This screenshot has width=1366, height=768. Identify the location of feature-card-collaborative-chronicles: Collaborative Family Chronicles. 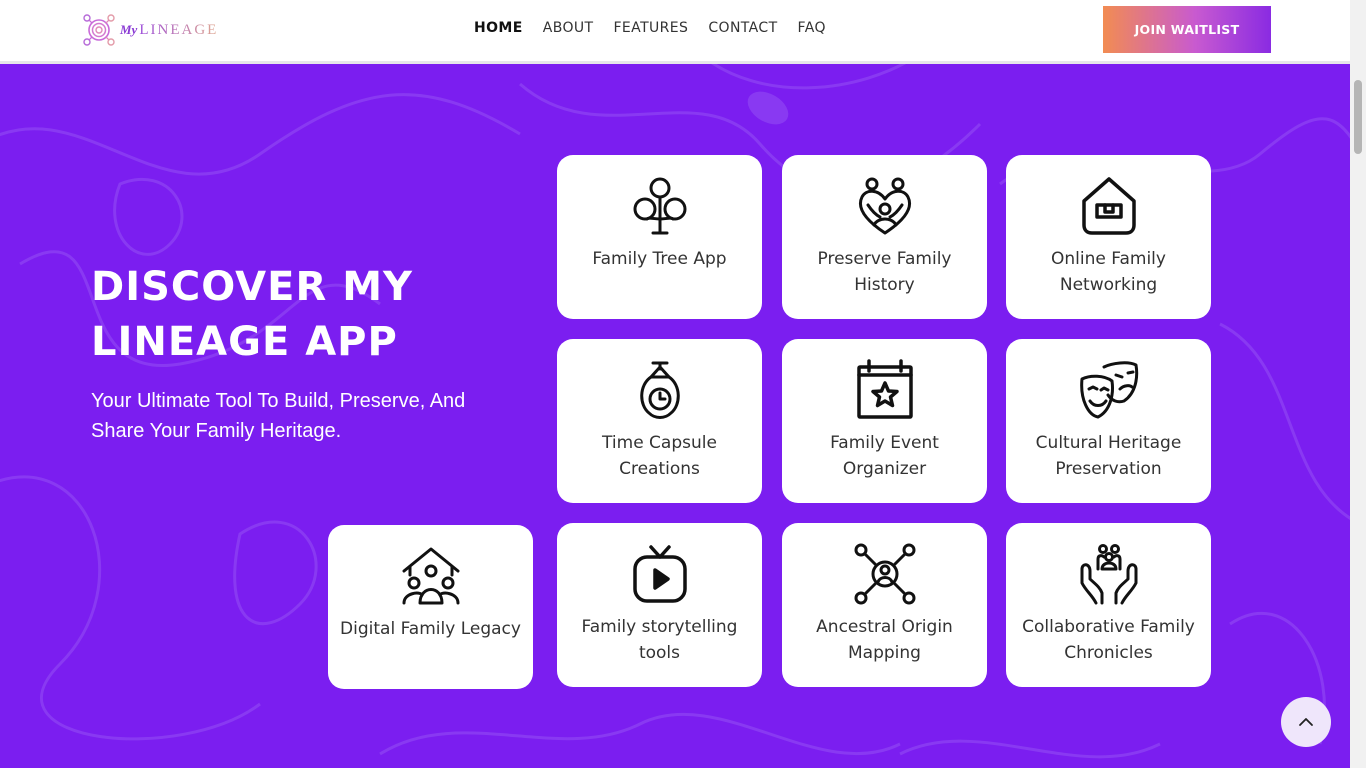
(1108, 605).